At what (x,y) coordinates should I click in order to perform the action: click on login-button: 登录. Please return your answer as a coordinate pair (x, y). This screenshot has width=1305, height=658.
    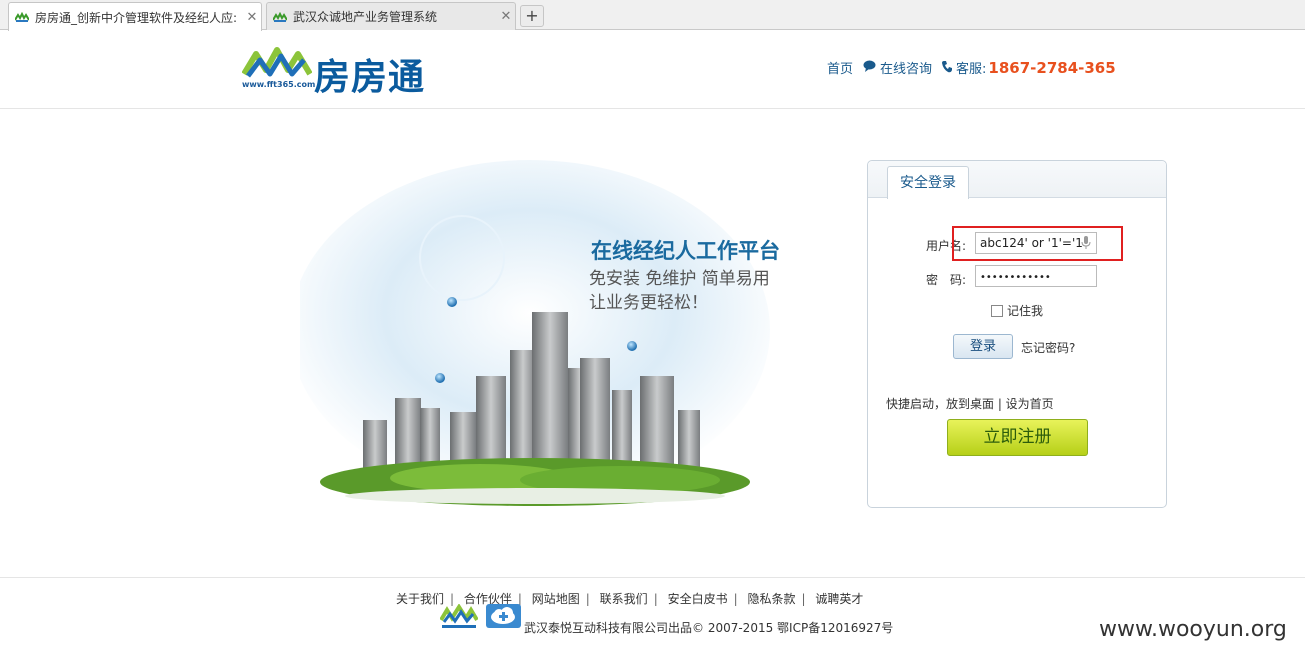
    Looking at the image, I should click on (983, 346).